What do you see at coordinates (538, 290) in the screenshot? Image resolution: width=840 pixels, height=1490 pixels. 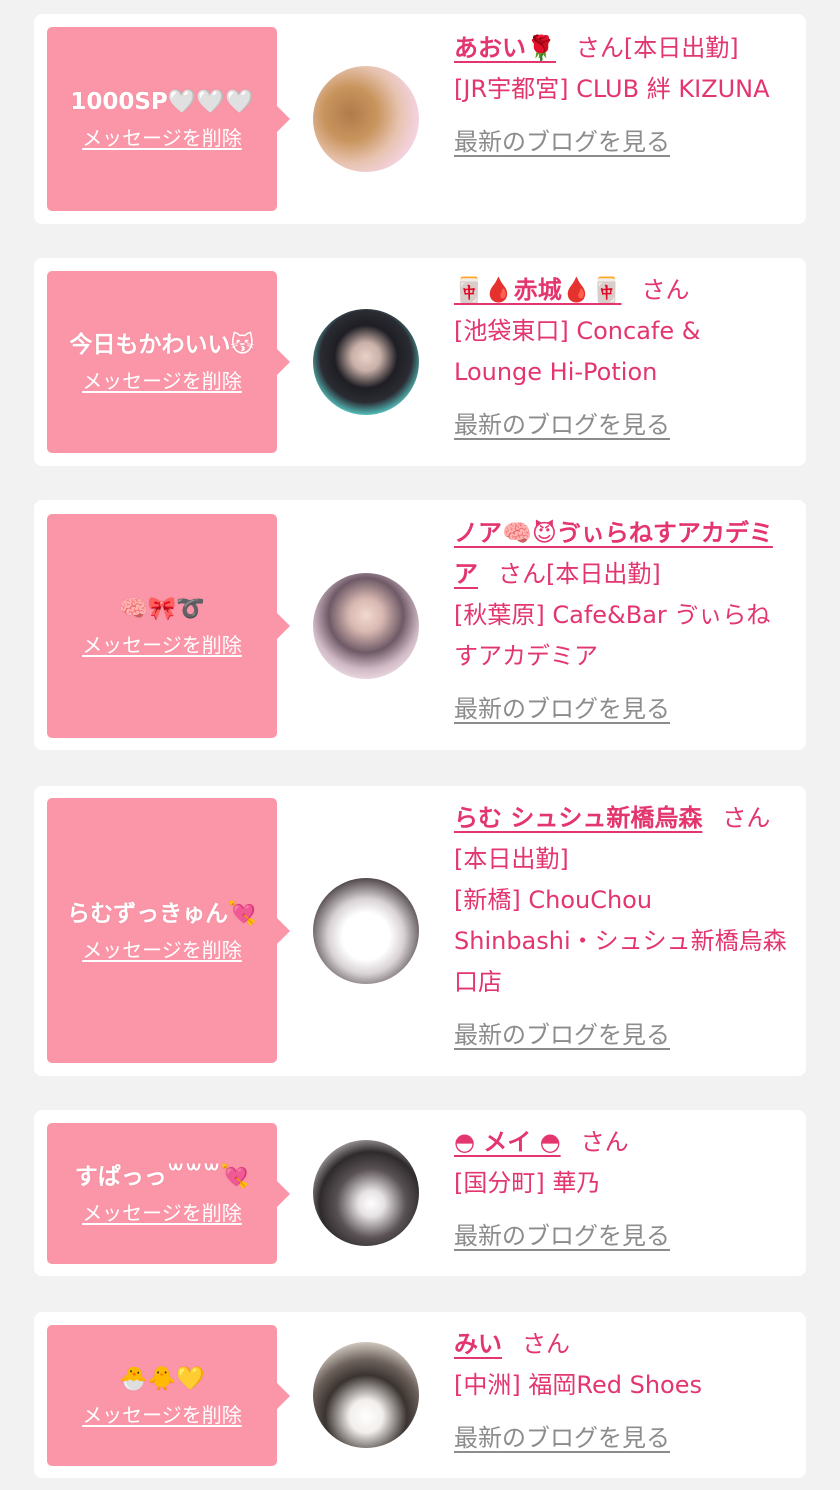 I see `cast-name-link: 🀄🩸赤城🩸🀄` at bounding box center [538, 290].